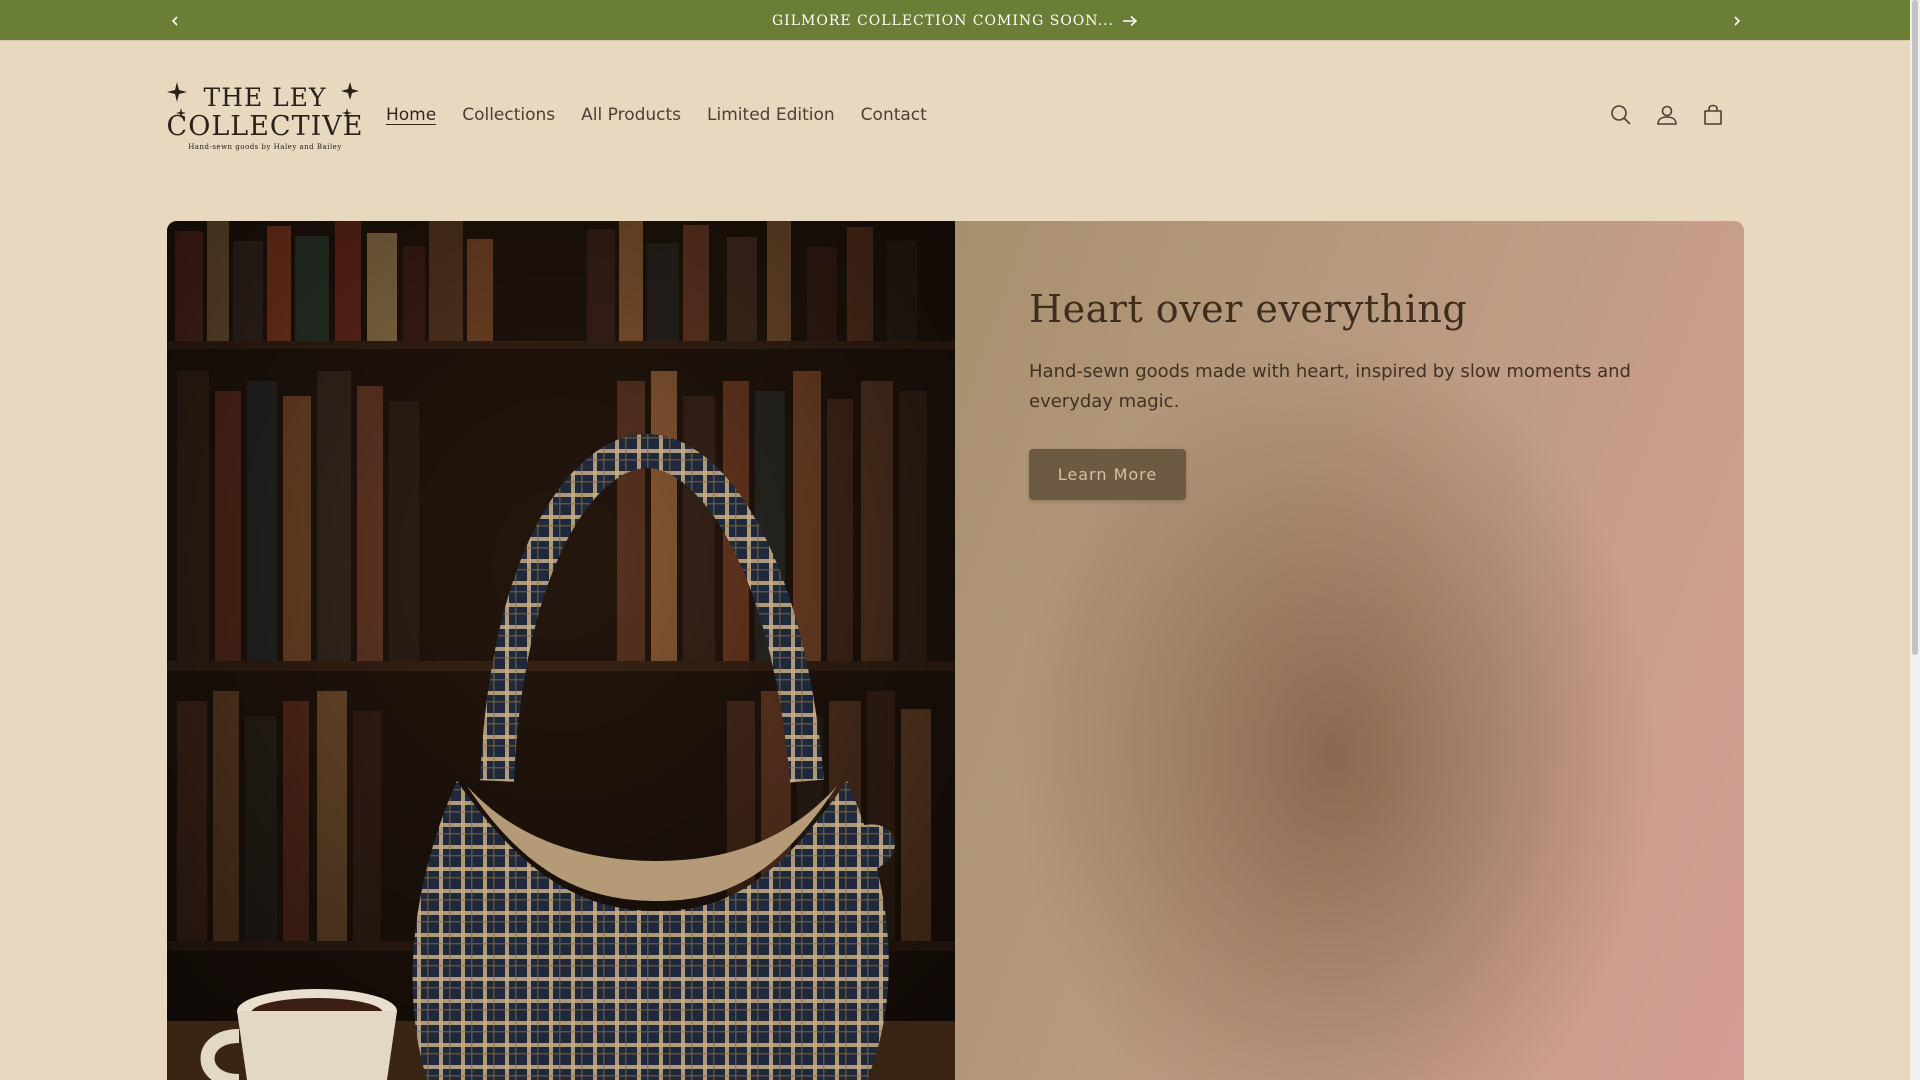 This screenshot has height=1080, width=1920. Describe the element at coordinates (508, 115) in the screenshot. I see `nav-collections: Collections` at that location.